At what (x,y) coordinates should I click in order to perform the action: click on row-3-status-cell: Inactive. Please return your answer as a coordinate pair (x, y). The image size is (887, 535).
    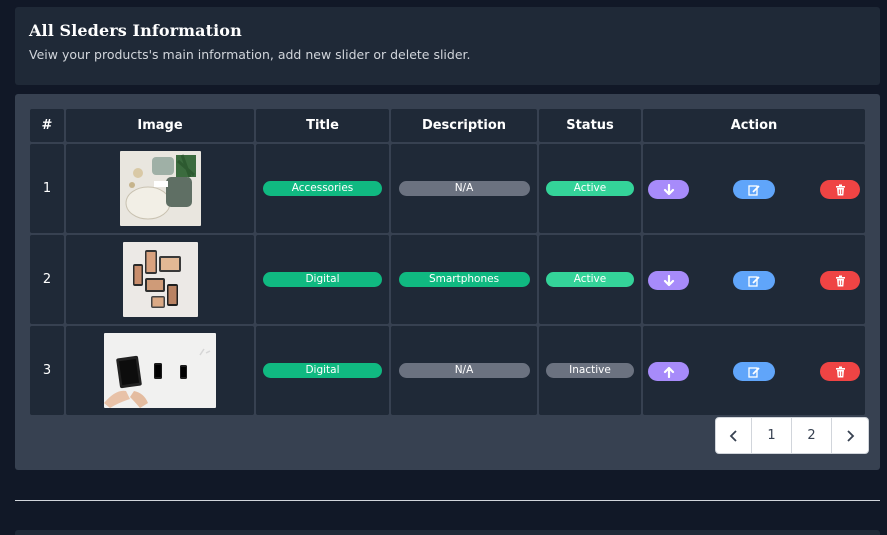
    Looking at the image, I should click on (590, 370).